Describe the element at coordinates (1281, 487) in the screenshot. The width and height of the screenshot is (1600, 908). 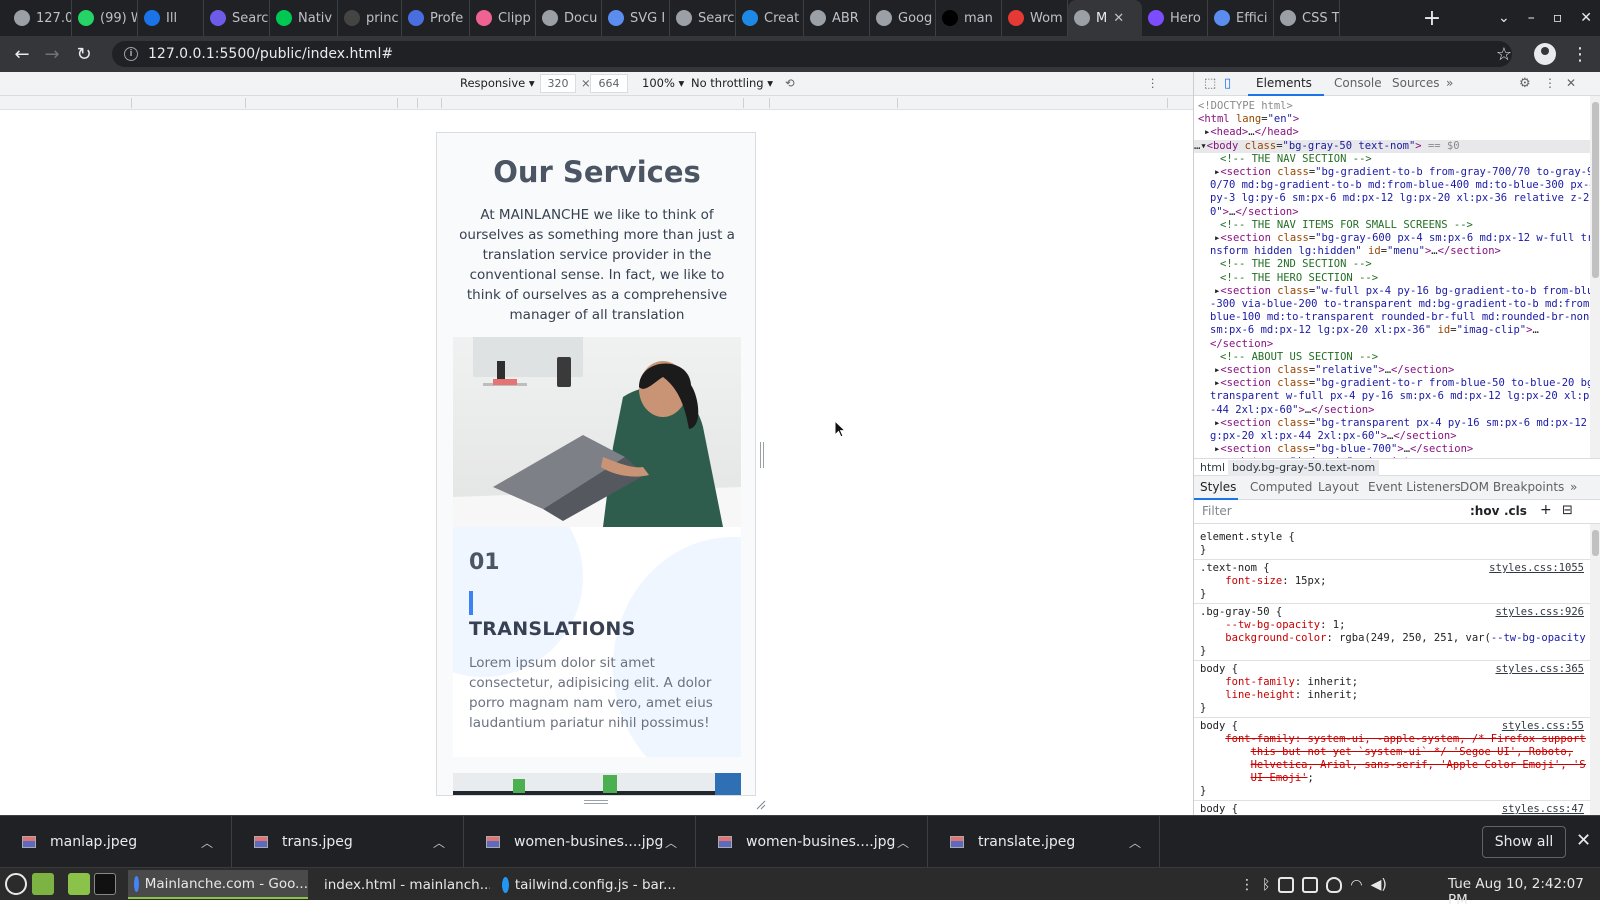
I see `tab-computed: Computed` at that location.